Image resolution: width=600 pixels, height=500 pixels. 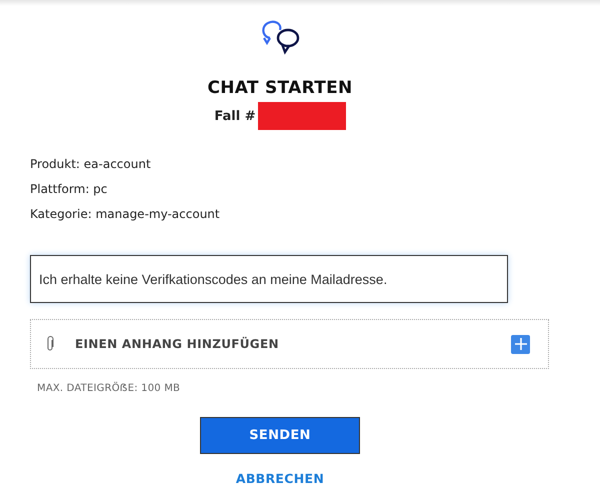 What do you see at coordinates (125, 214) in the screenshot?
I see `detail-text: Kategorie: manage-my-account` at bounding box center [125, 214].